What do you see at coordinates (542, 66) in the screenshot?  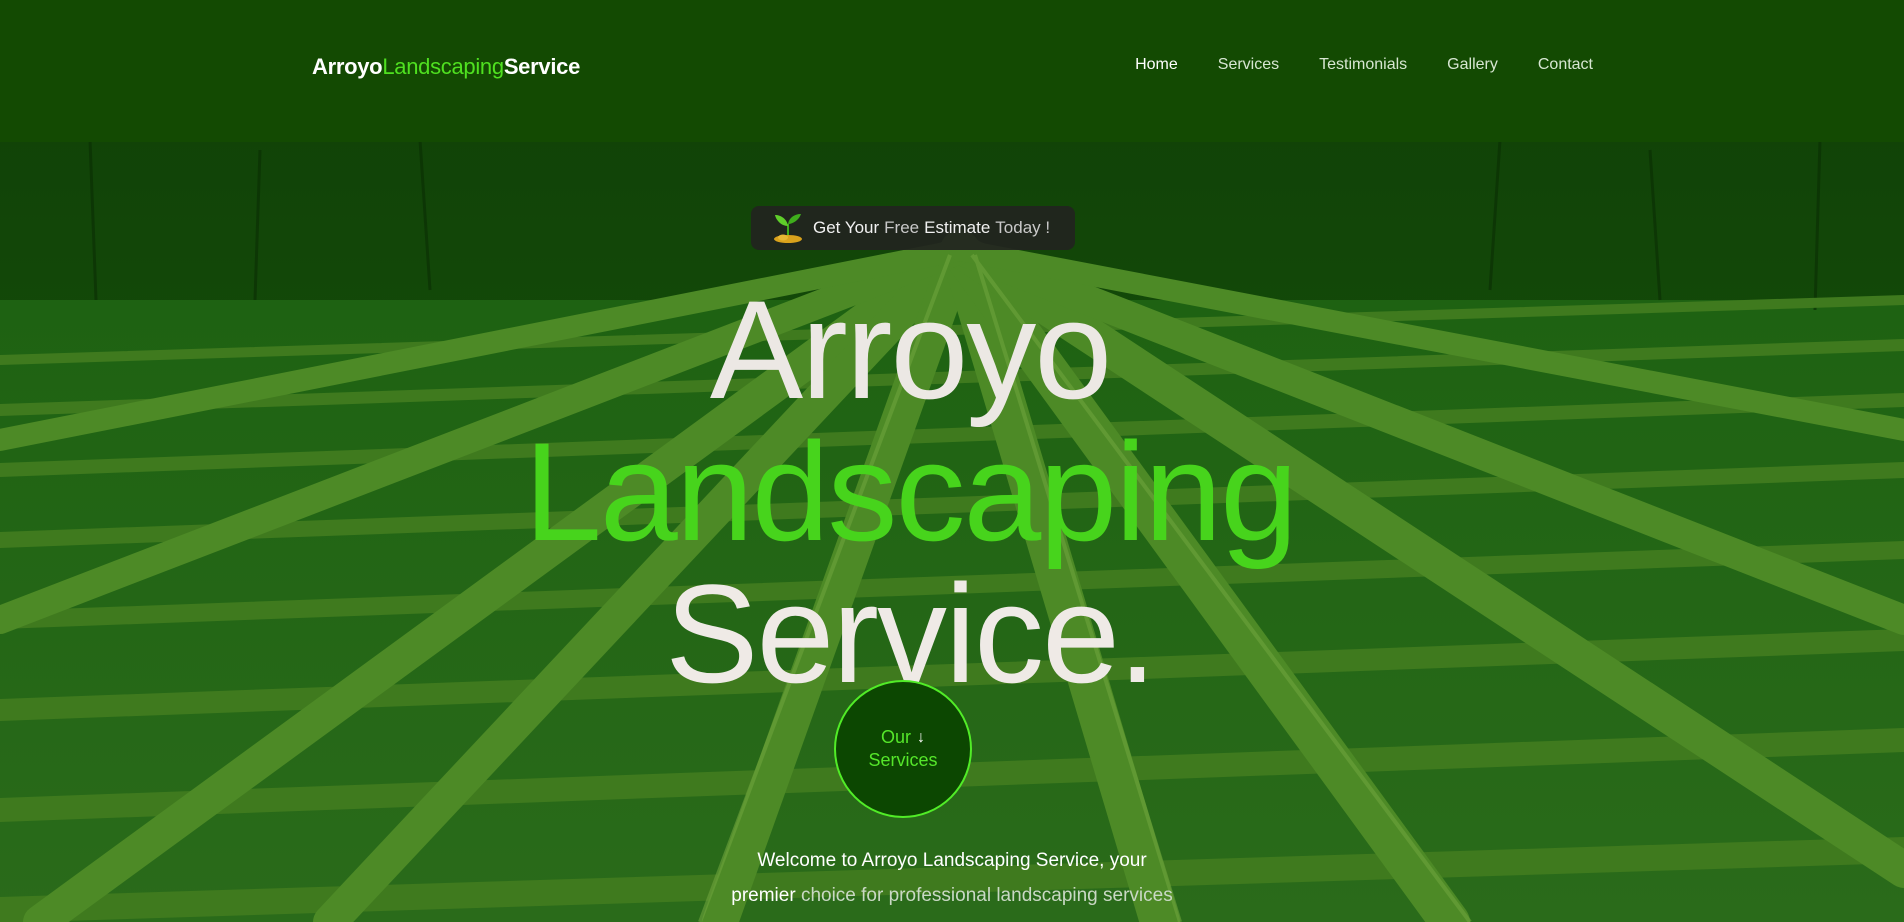 I see `brand-part-service: Service` at bounding box center [542, 66].